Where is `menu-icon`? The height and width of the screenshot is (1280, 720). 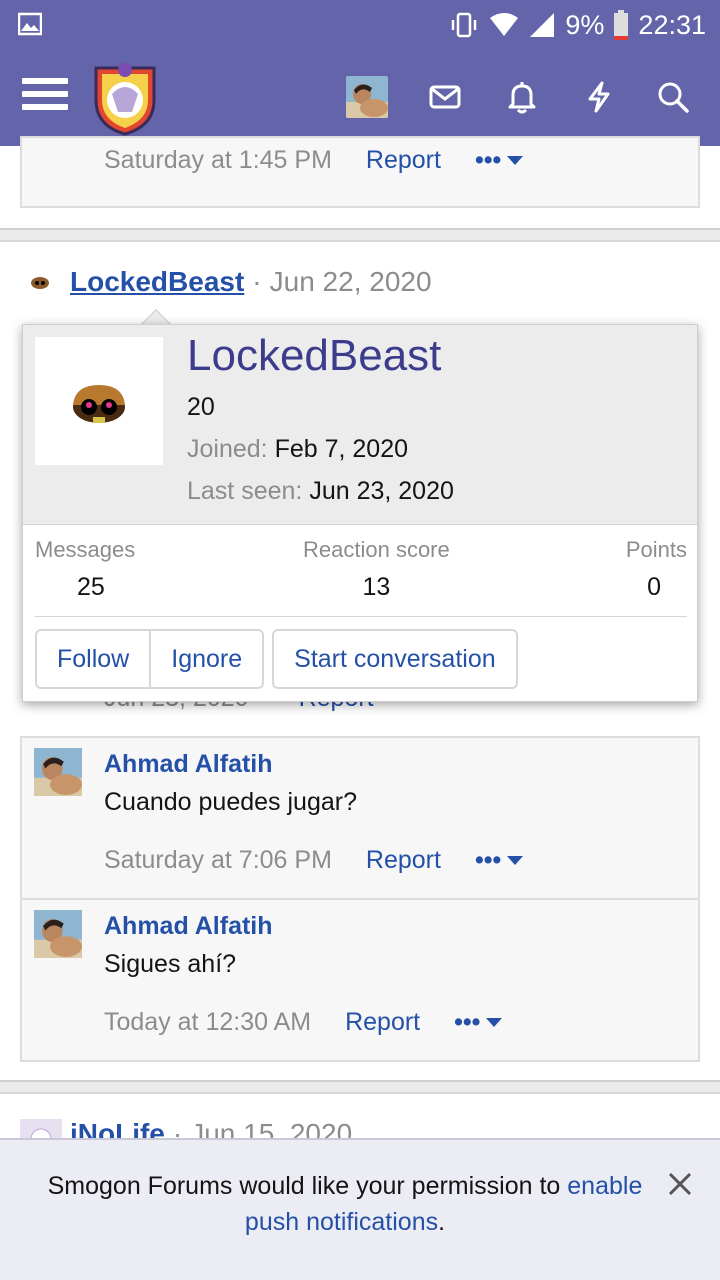 menu-icon is located at coordinates (45, 97).